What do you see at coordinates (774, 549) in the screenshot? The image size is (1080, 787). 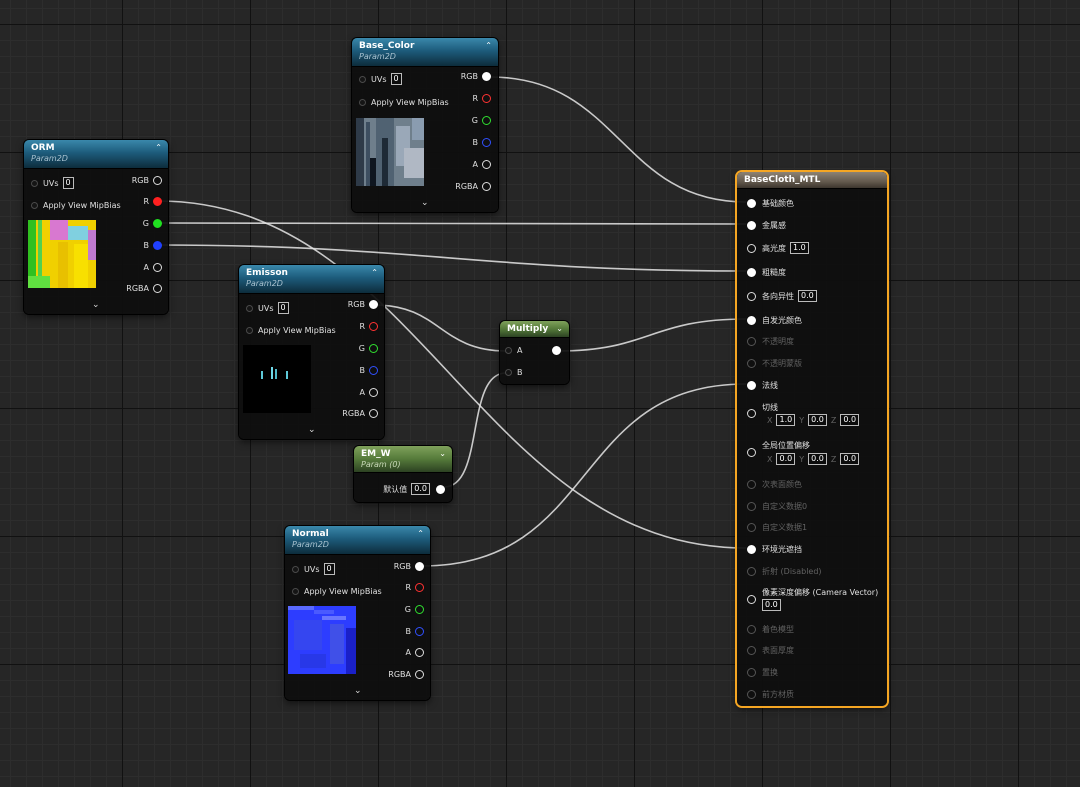 I see `material-pin: 环境光遮挡` at bounding box center [774, 549].